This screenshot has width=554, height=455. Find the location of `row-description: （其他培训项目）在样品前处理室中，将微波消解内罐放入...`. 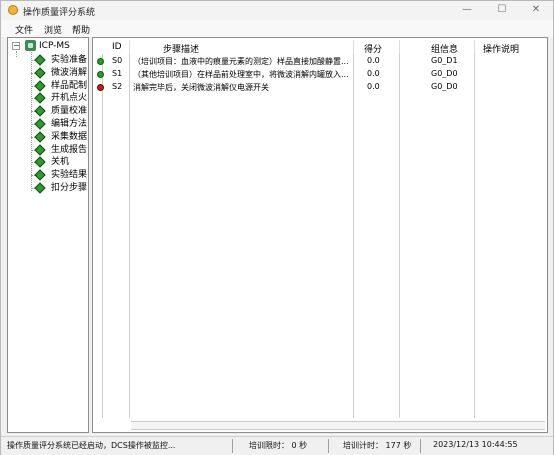

row-description: （其他培训项目）在样品前处理室中，将微波消解内罐放入... is located at coordinates (241, 74).